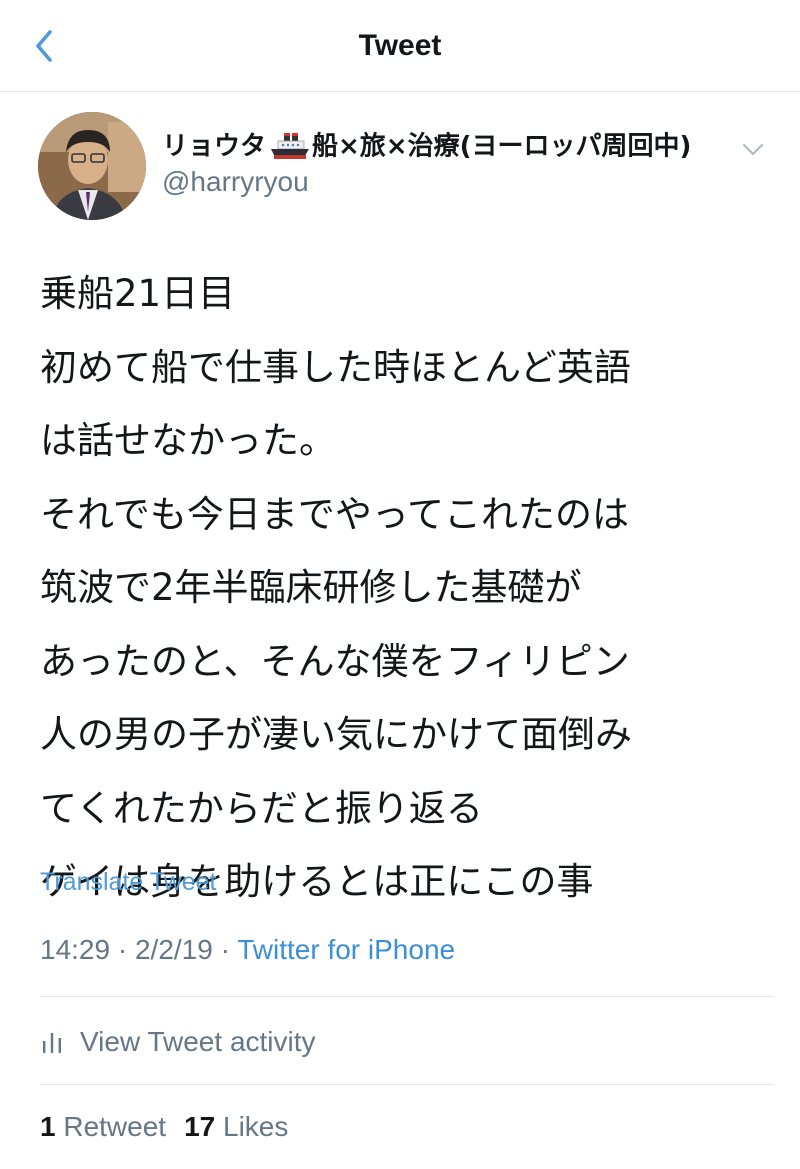 Image resolution: width=800 pixels, height=1169 pixels. I want to click on author-handle: @harryryou, so click(235, 182).